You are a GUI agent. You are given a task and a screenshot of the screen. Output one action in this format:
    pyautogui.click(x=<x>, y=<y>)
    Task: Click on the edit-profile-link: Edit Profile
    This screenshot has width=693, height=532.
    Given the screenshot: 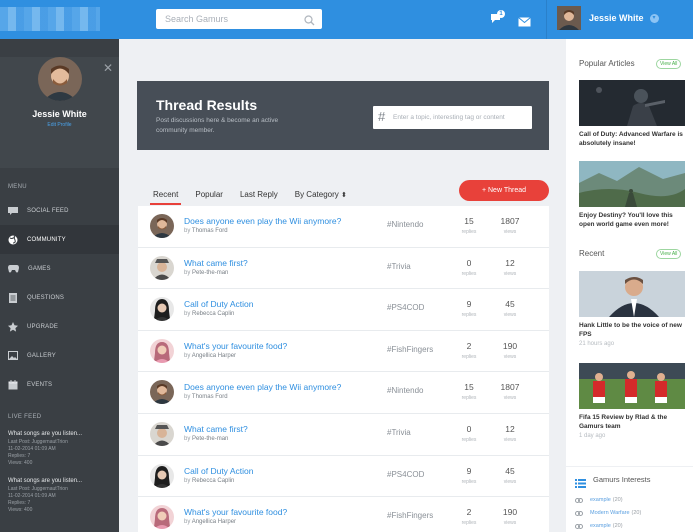 What is the action you would take?
    pyautogui.click(x=59, y=125)
    